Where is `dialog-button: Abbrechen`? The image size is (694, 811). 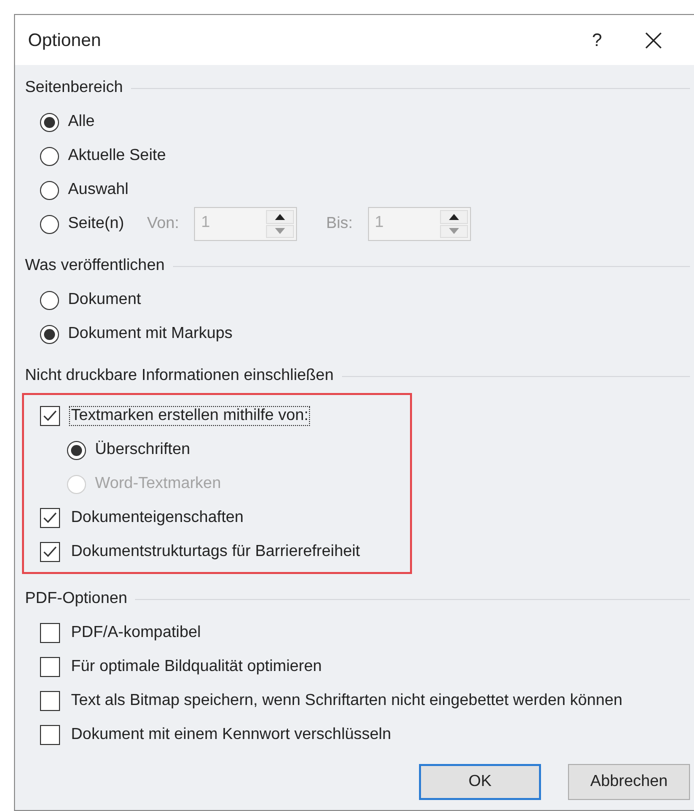 dialog-button: Abbrechen is located at coordinates (629, 782).